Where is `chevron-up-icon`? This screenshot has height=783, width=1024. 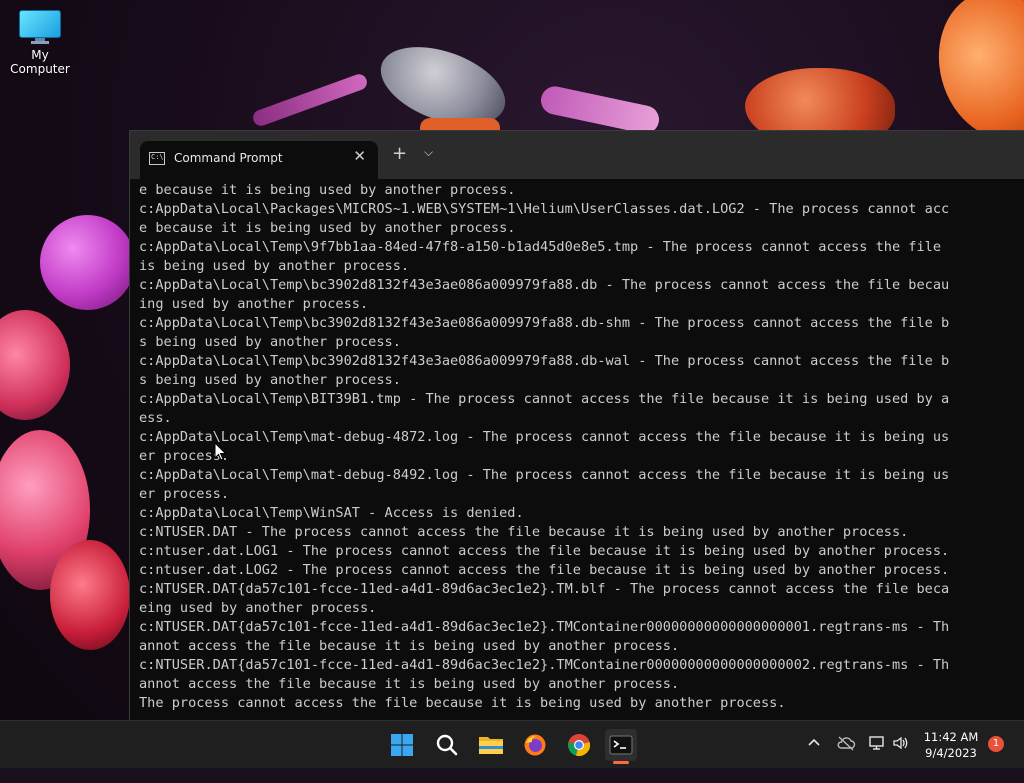
chevron-up-icon is located at coordinates (814, 759).